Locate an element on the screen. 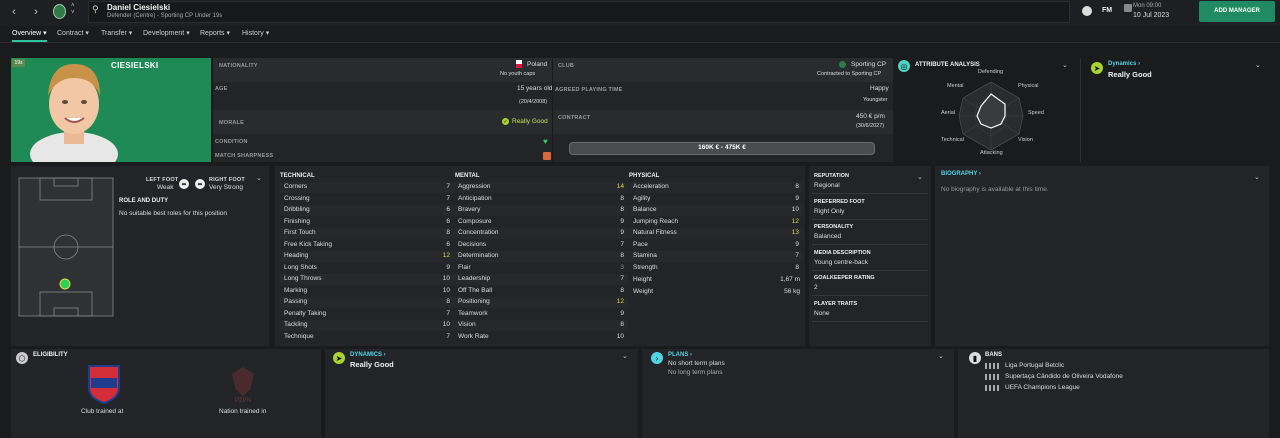 The width and height of the screenshot is (1280, 438). left-foot-label: LEFT FOOT is located at coordinates (162, 180).